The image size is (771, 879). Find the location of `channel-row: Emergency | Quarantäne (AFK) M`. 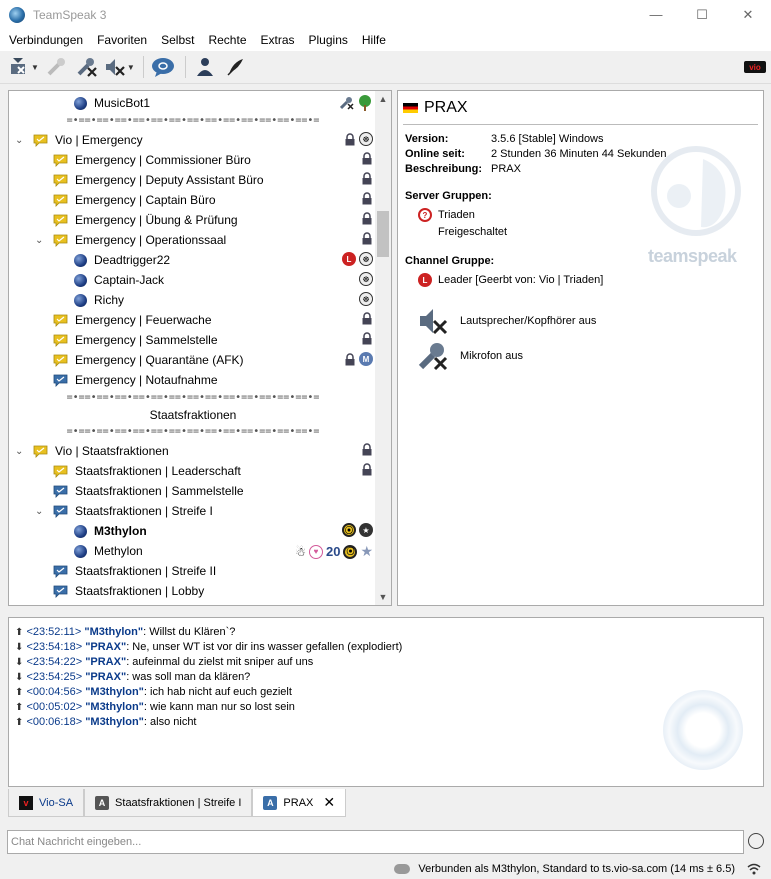

channel-row: Emergency | Quarantäne (AFK) M is located at coordinates (193, 360).